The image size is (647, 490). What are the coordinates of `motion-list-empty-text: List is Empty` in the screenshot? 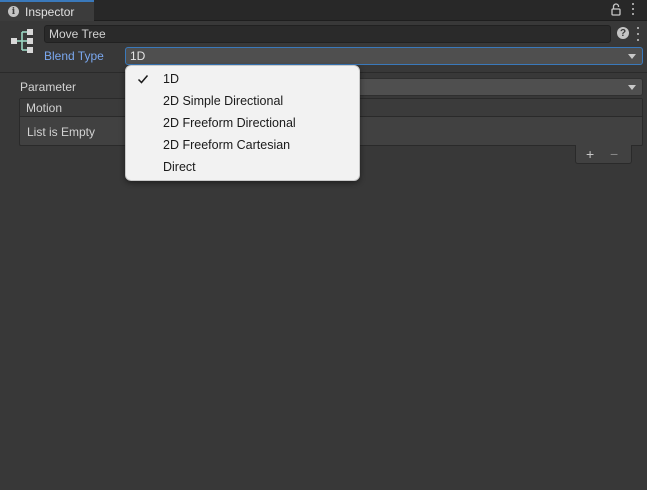 It's located at (61, 132).